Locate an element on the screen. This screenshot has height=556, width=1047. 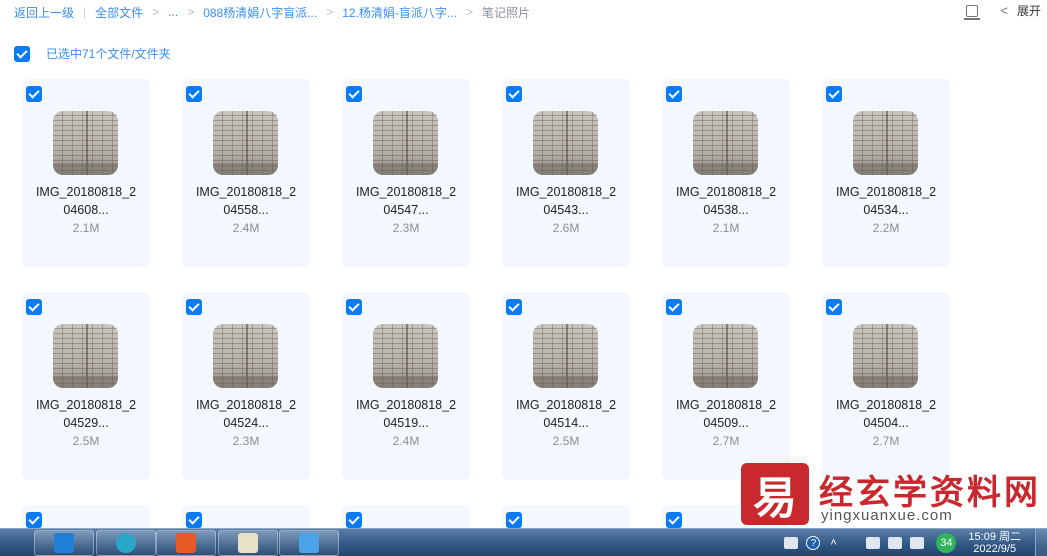
watermark-url: yingxuanxue.com is located at coordinates (887, 515).